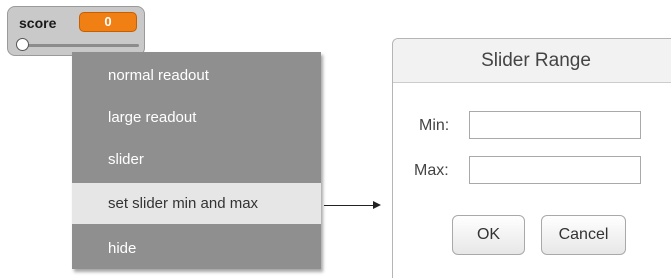  What do you see at coordinates (196, 75) in the screenshot?
I see `menu-item-normal-readout: normal readout` at bounding box center [196, 75].